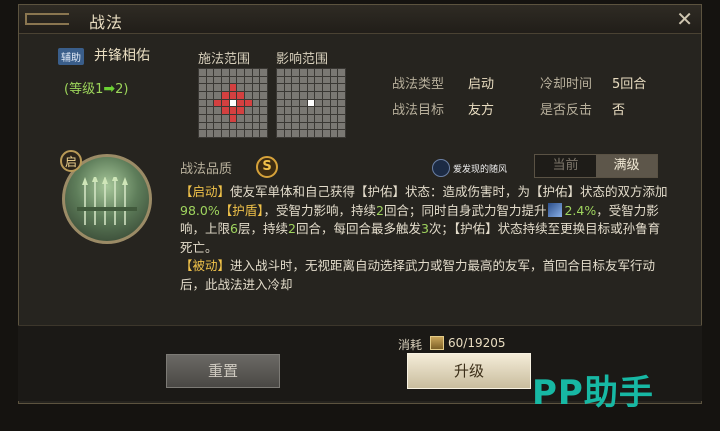  What do you see at coordinates (291, 228) in the screenshot?
I see `desc-value: 2` at bounding box center [291, 228].